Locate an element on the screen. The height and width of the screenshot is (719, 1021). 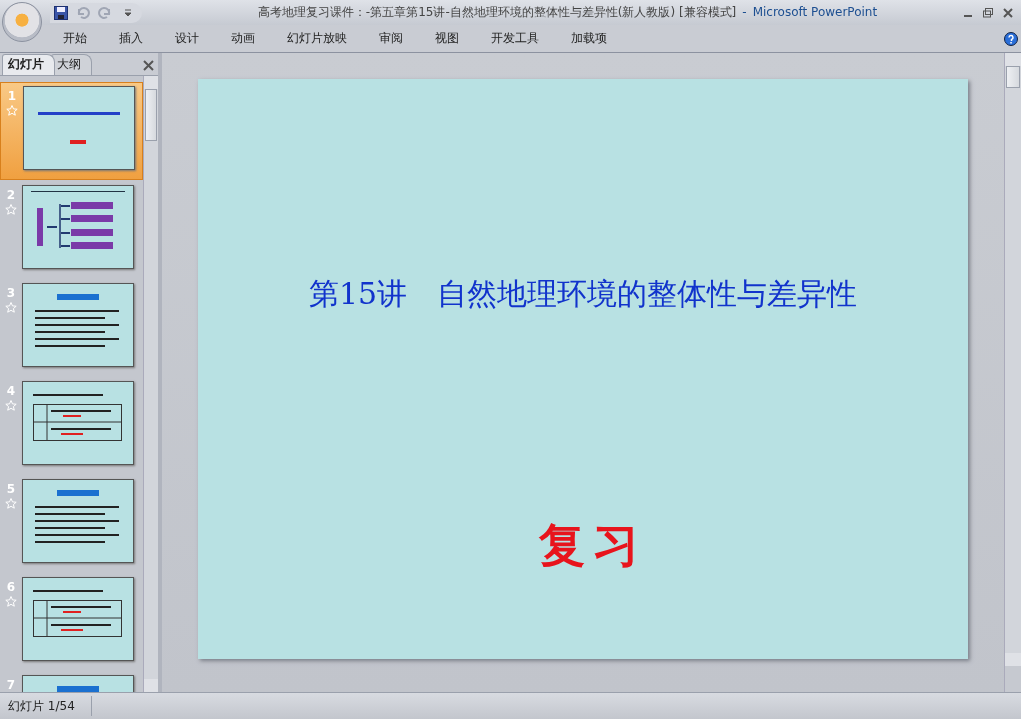
slide-title: 第15讲 自然地理环境的整体性与差异性 is located at coordinates (583, 294).